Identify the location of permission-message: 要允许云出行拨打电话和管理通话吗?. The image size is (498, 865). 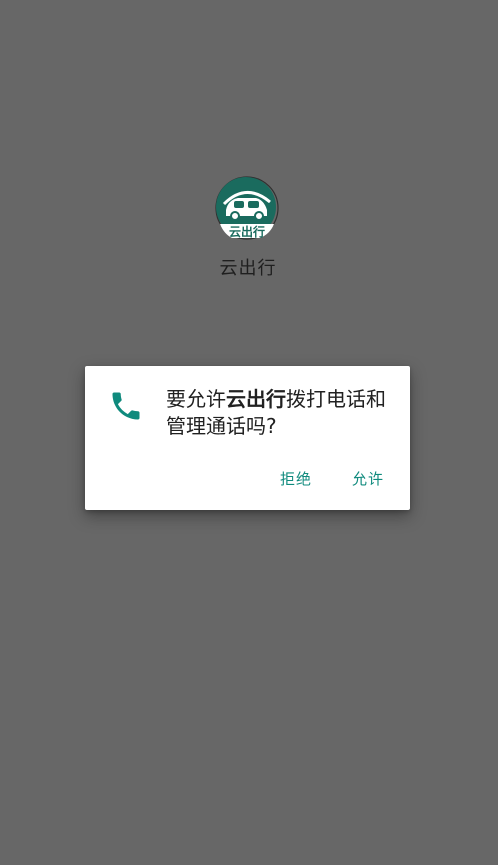
(284, 413).